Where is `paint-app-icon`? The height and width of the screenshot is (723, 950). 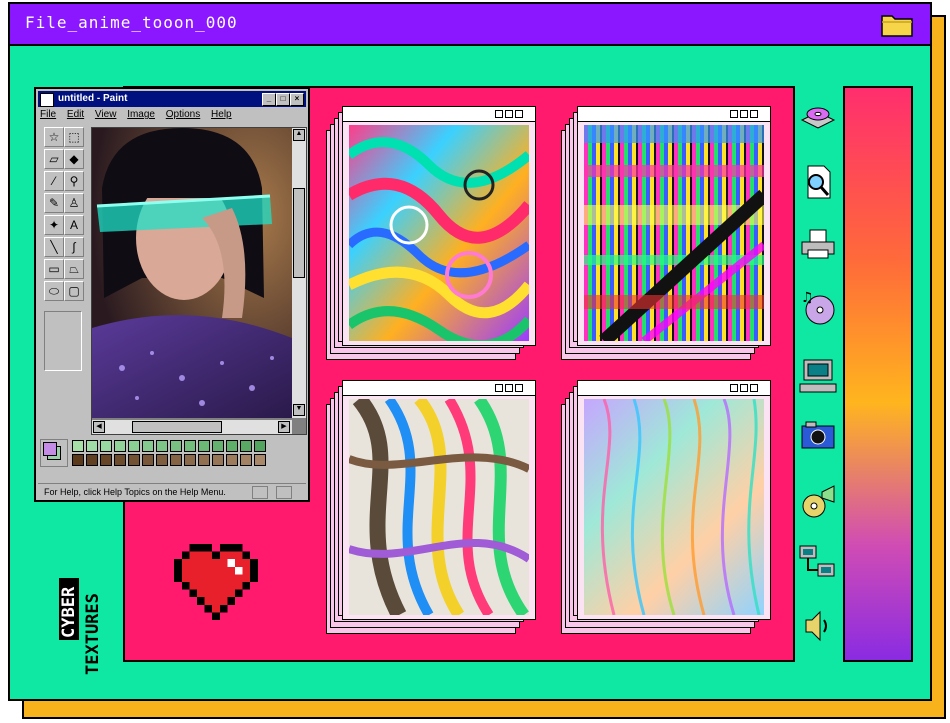
paint-app-icon is located at coordinates (47, 100).